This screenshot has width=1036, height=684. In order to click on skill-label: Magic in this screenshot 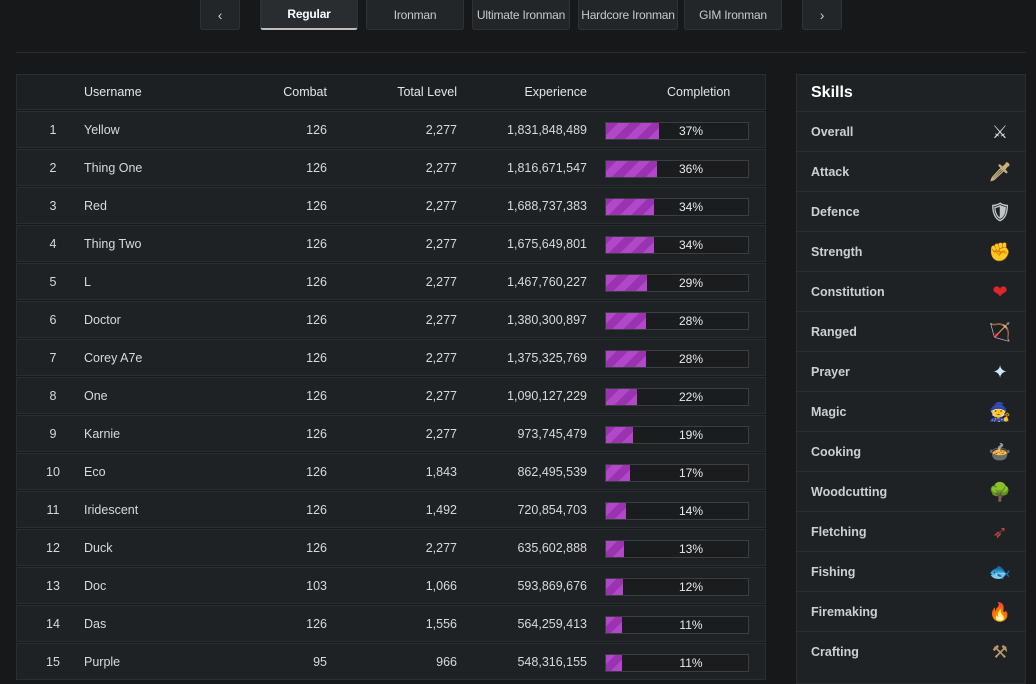, I will do `click(829, 411)`.